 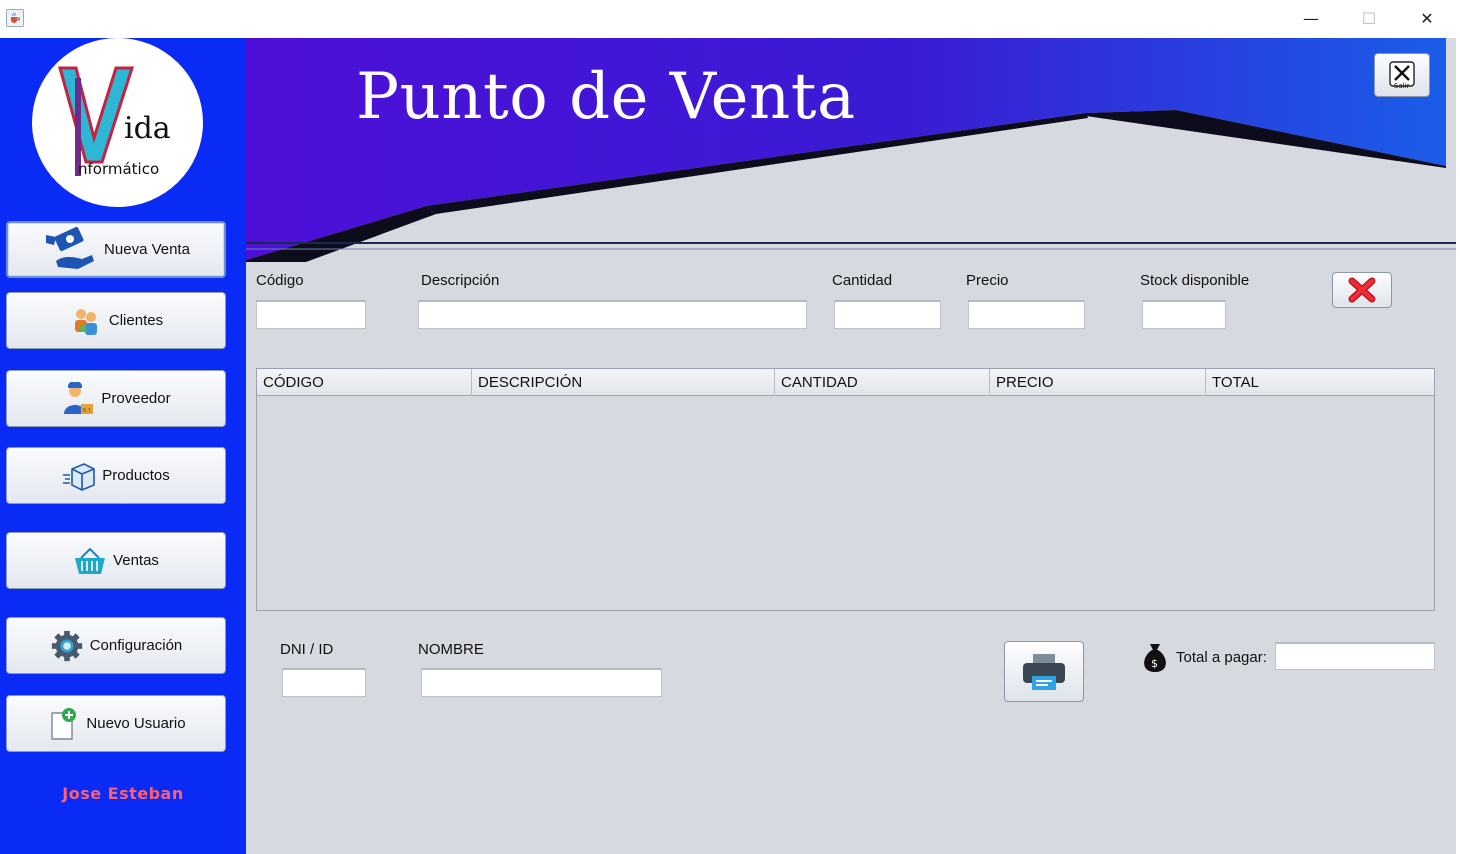 I want to click on nav-label: Proveedor, so click(x=136, y=398).